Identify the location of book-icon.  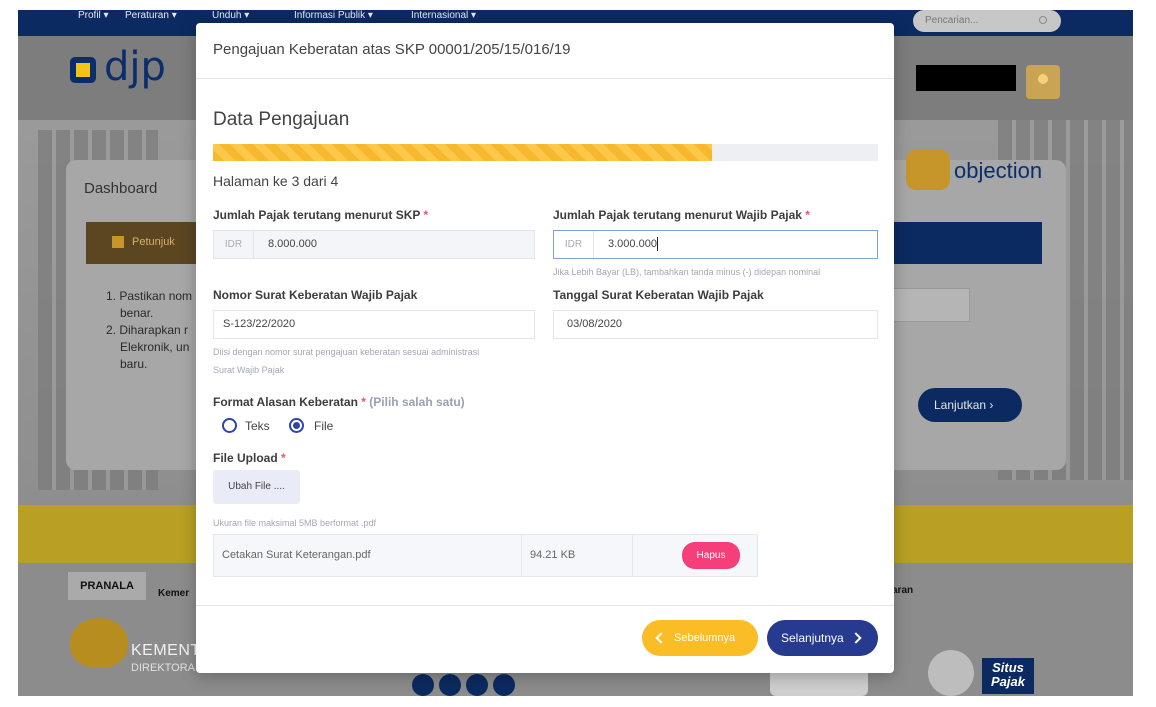
(118, 242).